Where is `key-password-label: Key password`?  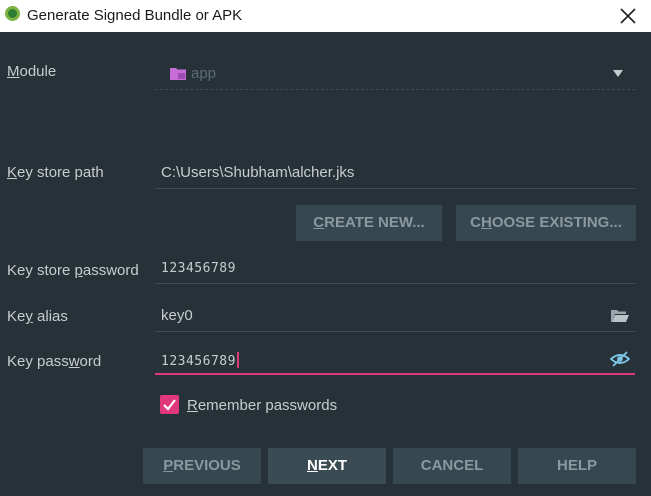
key-password-label: Key password is located at coordinates (54, 361).